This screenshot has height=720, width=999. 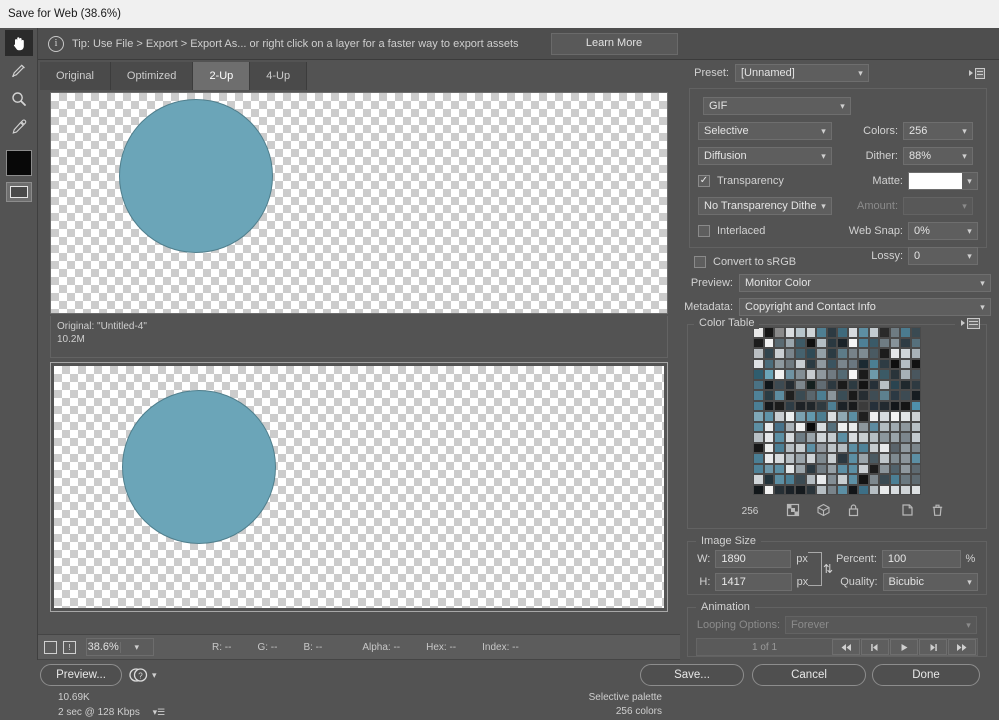 What do you see at coordinates (933, 647) in the screenshot?
I see `next-frame-button` at bounding box center [933, 647].